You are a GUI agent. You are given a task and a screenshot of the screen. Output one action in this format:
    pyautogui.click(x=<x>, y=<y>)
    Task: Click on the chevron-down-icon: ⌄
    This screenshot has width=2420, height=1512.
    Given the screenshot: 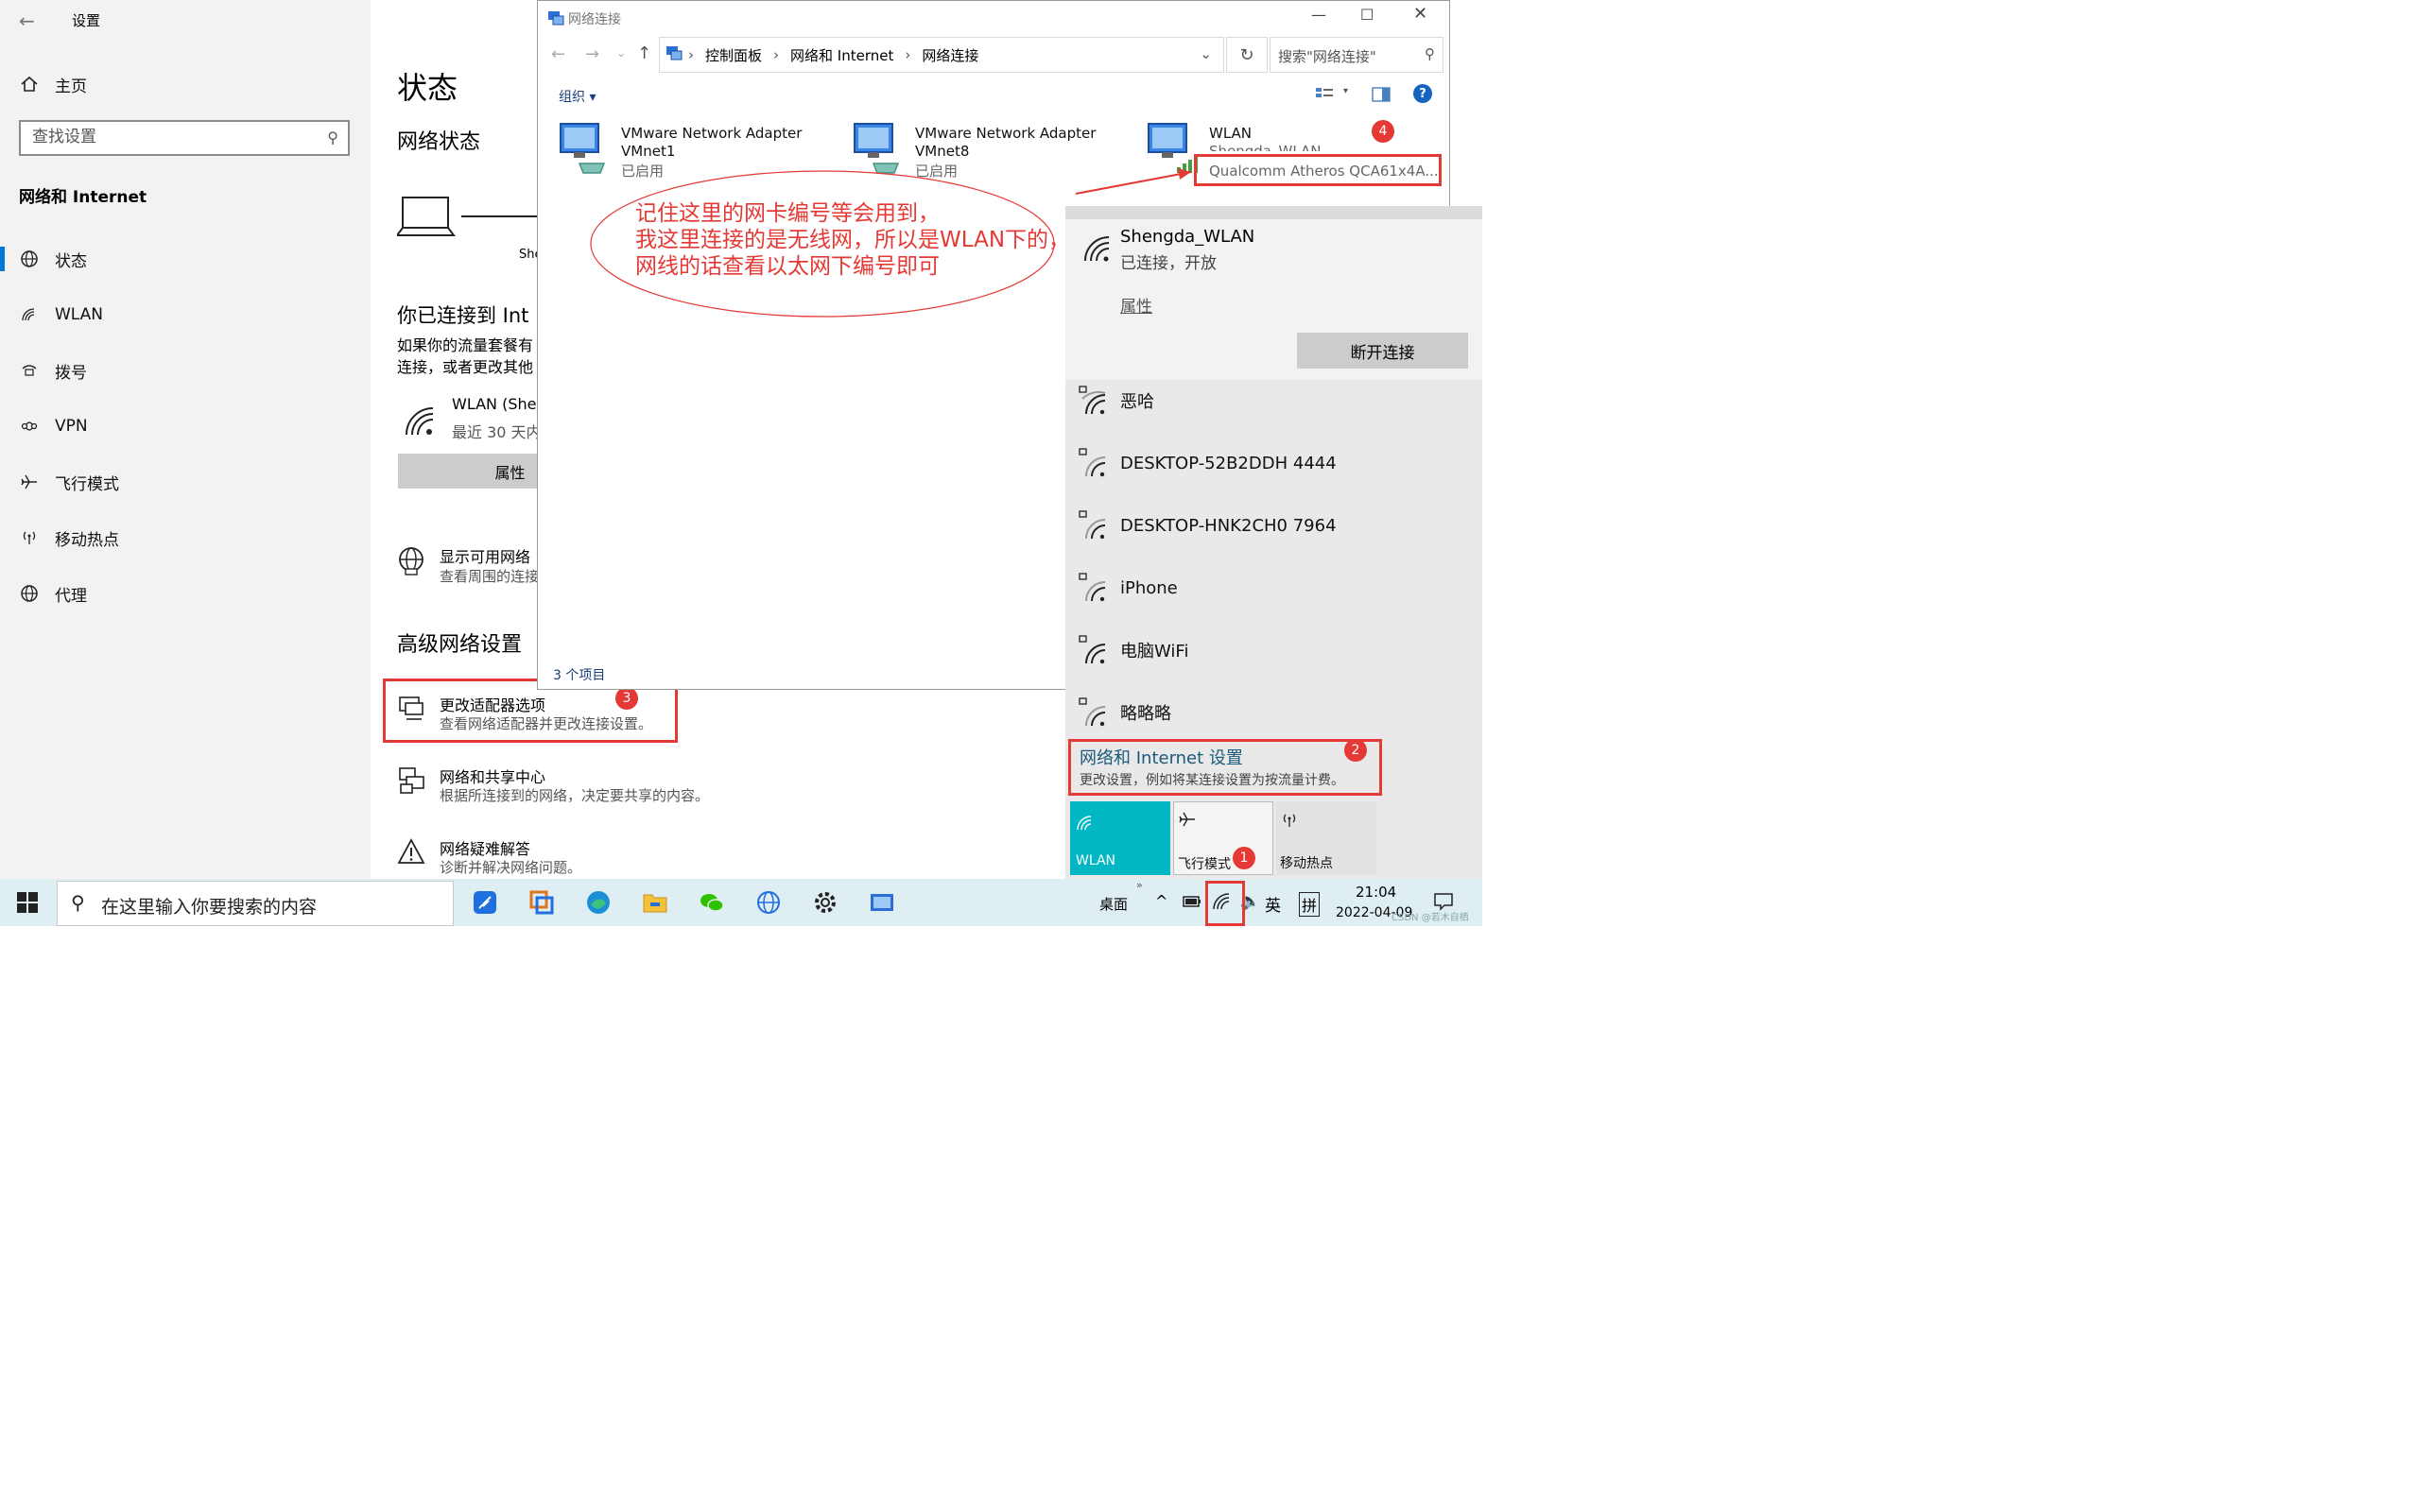 What is the action you would take?
    pyautogui.click(x=1206, y=53)
    